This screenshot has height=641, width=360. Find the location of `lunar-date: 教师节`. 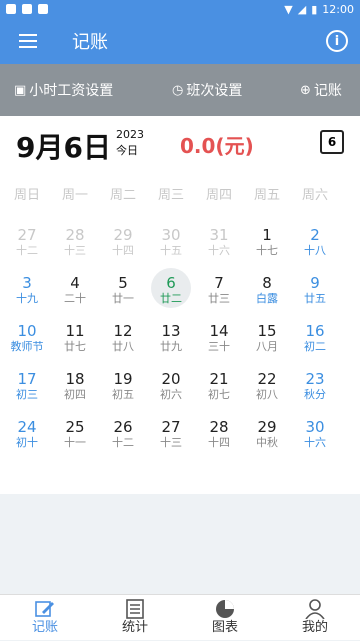

lunar-date: 教师节 is located at coordinates (27, 346).